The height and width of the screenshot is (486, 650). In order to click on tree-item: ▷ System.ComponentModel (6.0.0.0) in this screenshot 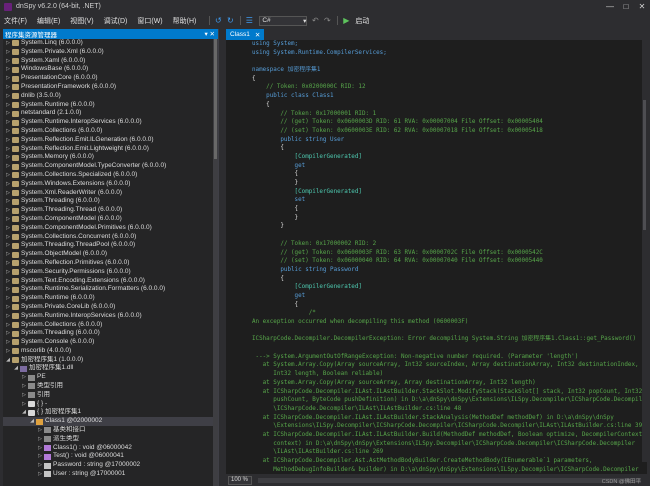, I will do `click(110, 219)`.